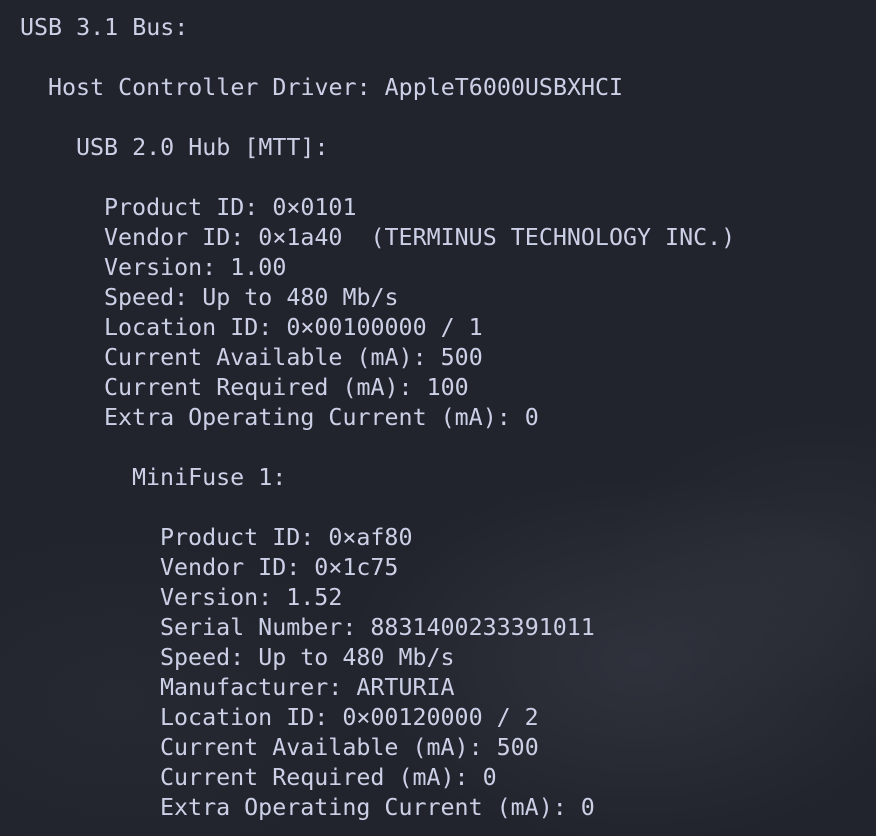 The image size is (876, 836). Describe the element at coordinates (370, 537) in the screenshot. I see `property-value: 0×af80` at that location.